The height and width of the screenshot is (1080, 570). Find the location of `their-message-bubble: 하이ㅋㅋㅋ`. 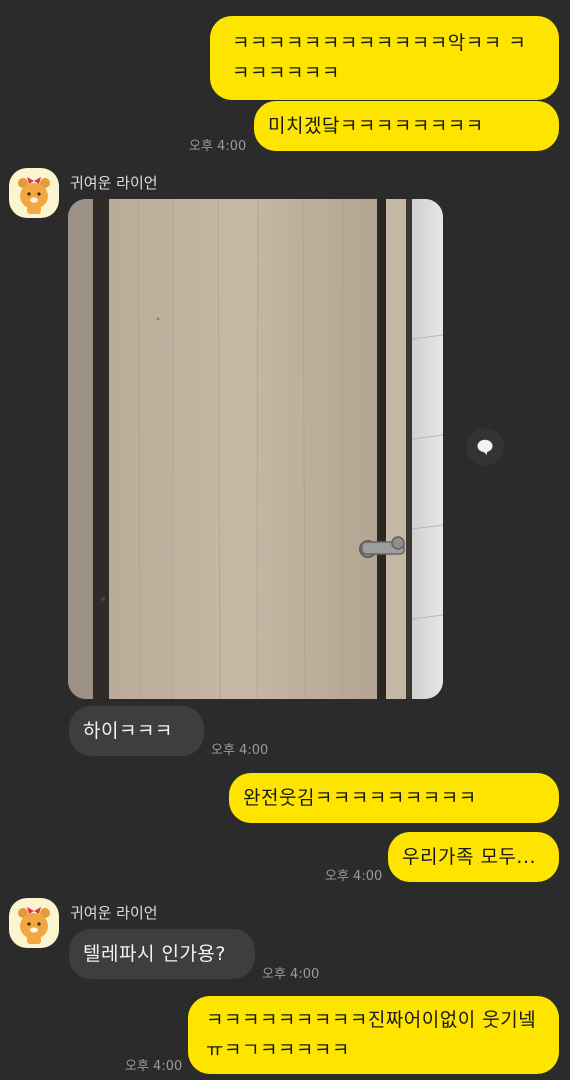

their-message-bubble: 하이ㅋㅋㅋ is located at coordinates (136, 731).